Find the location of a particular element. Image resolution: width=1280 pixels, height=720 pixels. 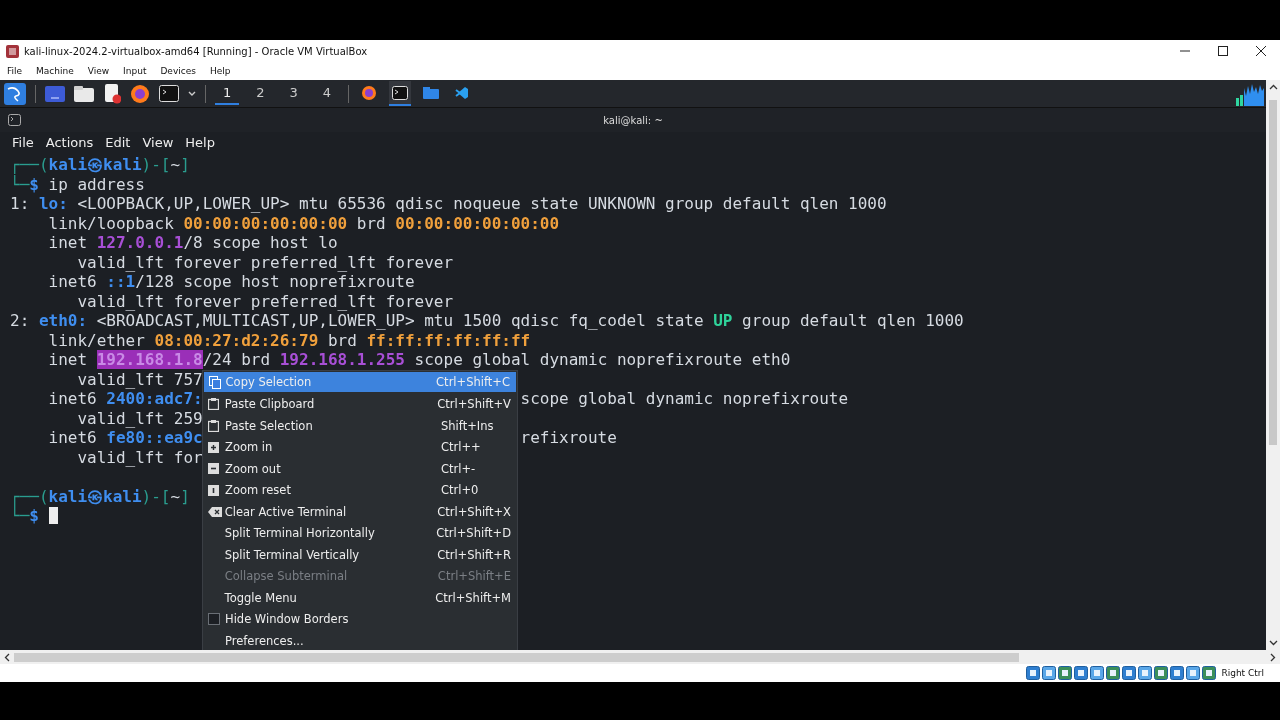

horizontal-scrollbar is located at coordinates (640, 657).